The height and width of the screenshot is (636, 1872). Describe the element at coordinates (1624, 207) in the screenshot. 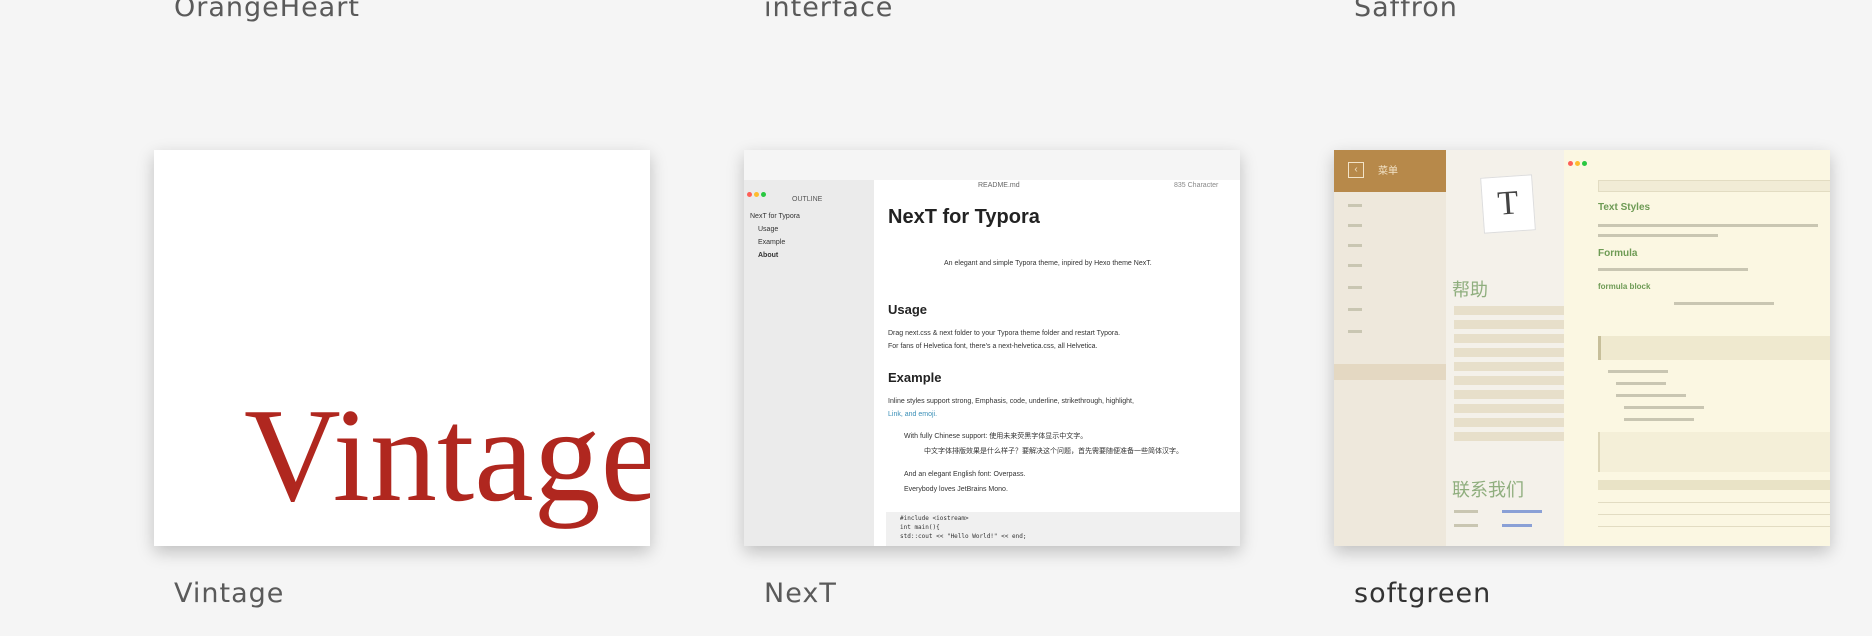

I see `text-styles-heading: Text Styles` at that location.